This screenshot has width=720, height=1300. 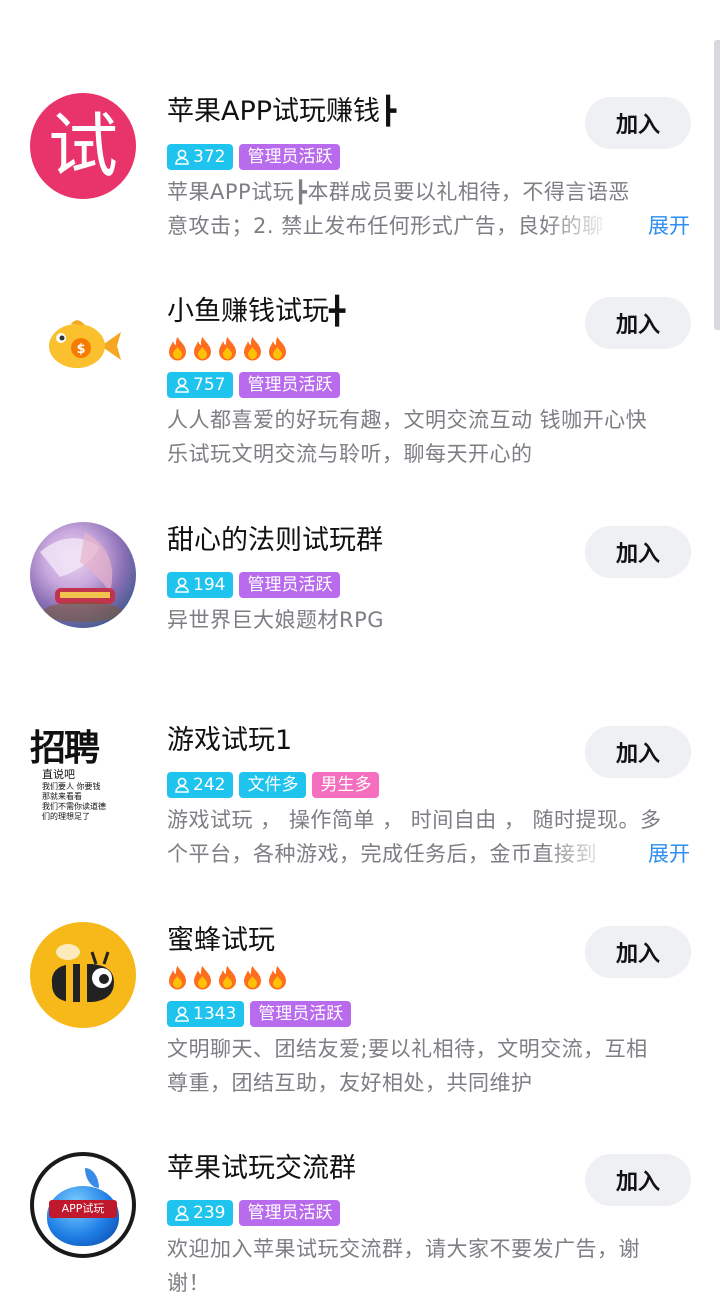 What do you see at coordinates (282, 111) in the screenshot?
I see `group-name: 苹果APP试玩赚钱┣` at bounding box center [282, 111].